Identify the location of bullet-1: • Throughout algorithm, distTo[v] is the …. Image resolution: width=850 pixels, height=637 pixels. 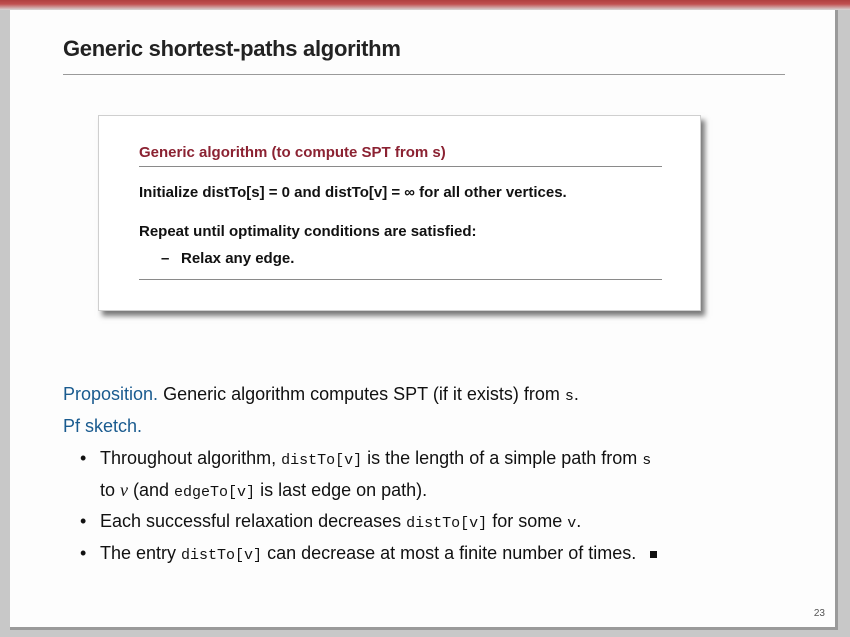
(365, 458).